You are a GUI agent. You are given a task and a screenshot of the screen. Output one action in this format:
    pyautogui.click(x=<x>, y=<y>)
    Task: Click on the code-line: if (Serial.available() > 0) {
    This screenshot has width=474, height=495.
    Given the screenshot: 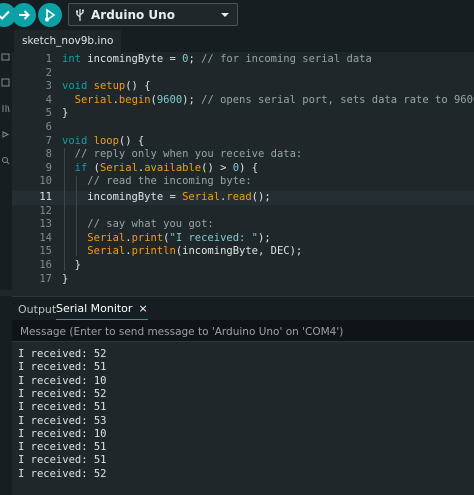 What is the action you would take?
    pyautogui.click(x=166, y=167)
    